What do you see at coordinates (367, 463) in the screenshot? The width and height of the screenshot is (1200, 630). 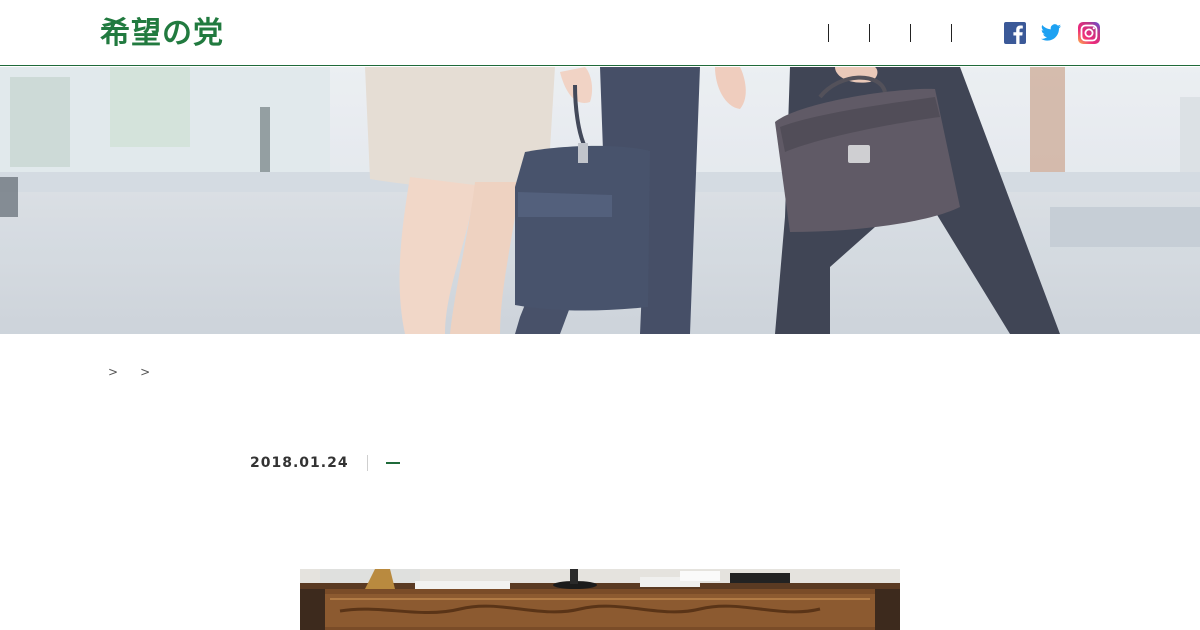 I see `meta-divider` at bounding box center [367, 463].